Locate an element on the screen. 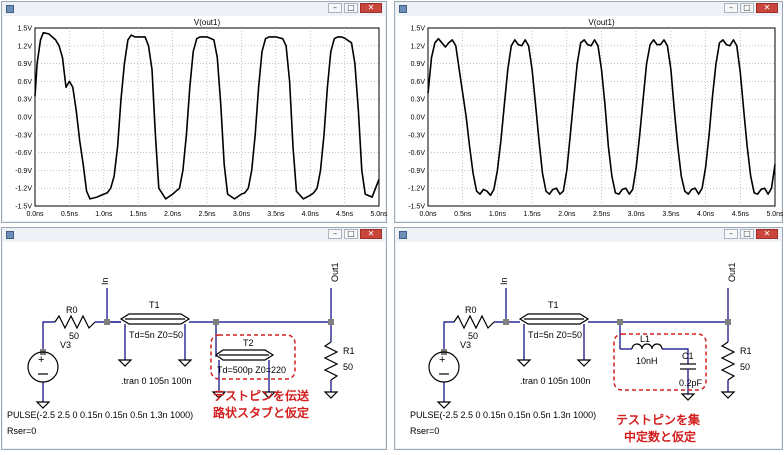 This screenshot has height=455, width=784. t2-params: Td=500p Z0=220 is located at coordinates (251, 370).